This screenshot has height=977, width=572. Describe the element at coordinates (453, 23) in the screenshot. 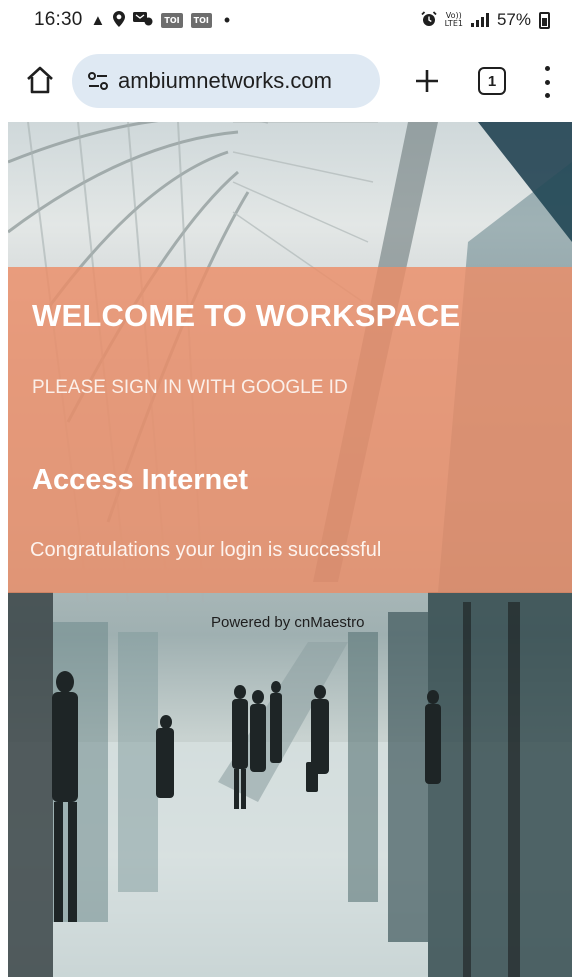

I see `volte-bottom: LTE1` at that location.